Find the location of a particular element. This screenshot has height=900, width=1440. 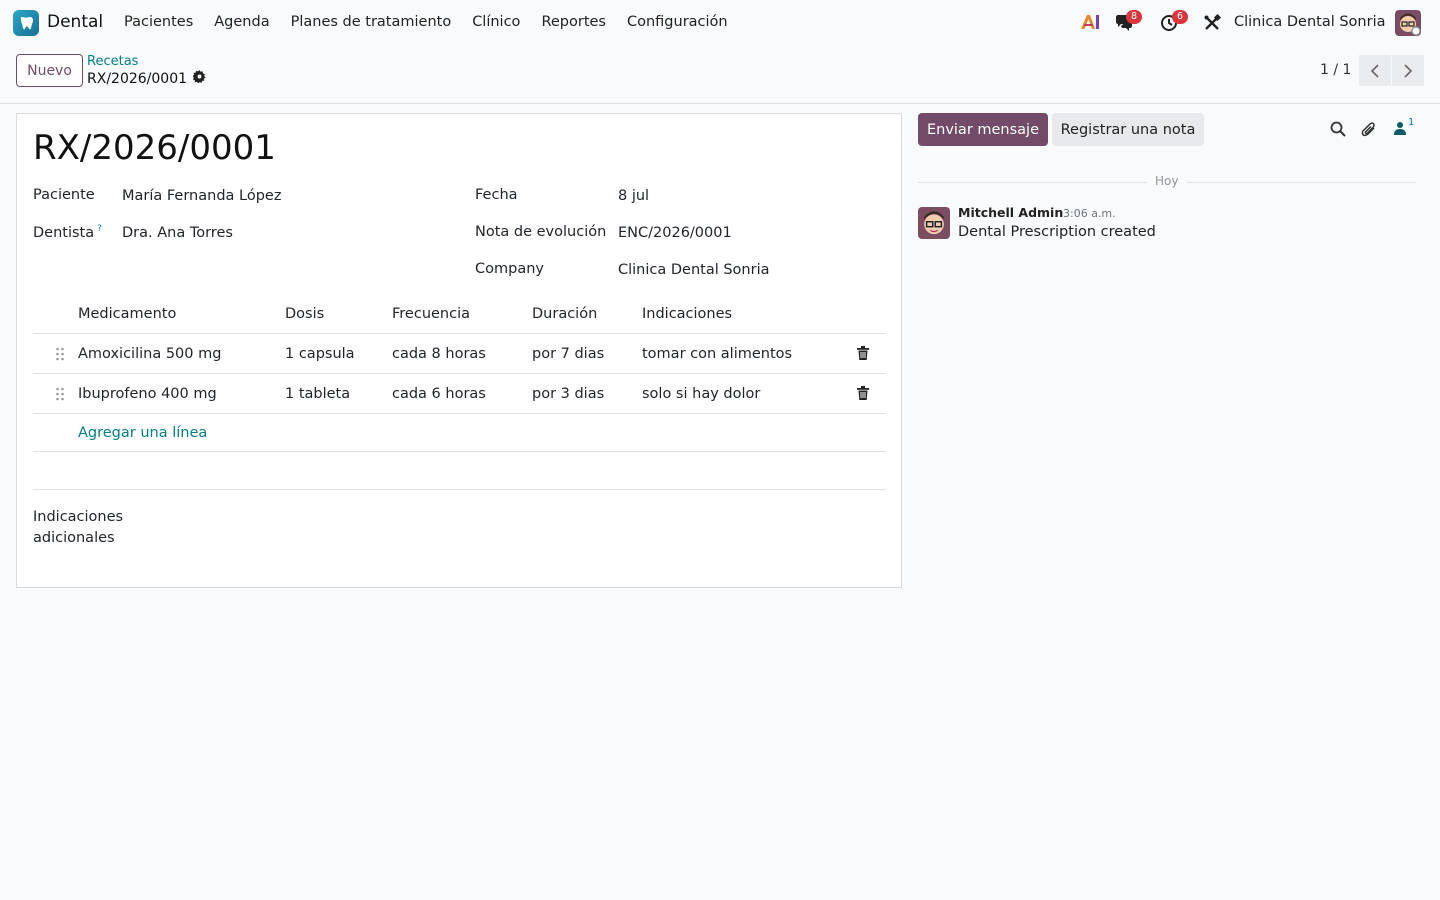

date-field: 8 jul is located at coordinates (633, 196).